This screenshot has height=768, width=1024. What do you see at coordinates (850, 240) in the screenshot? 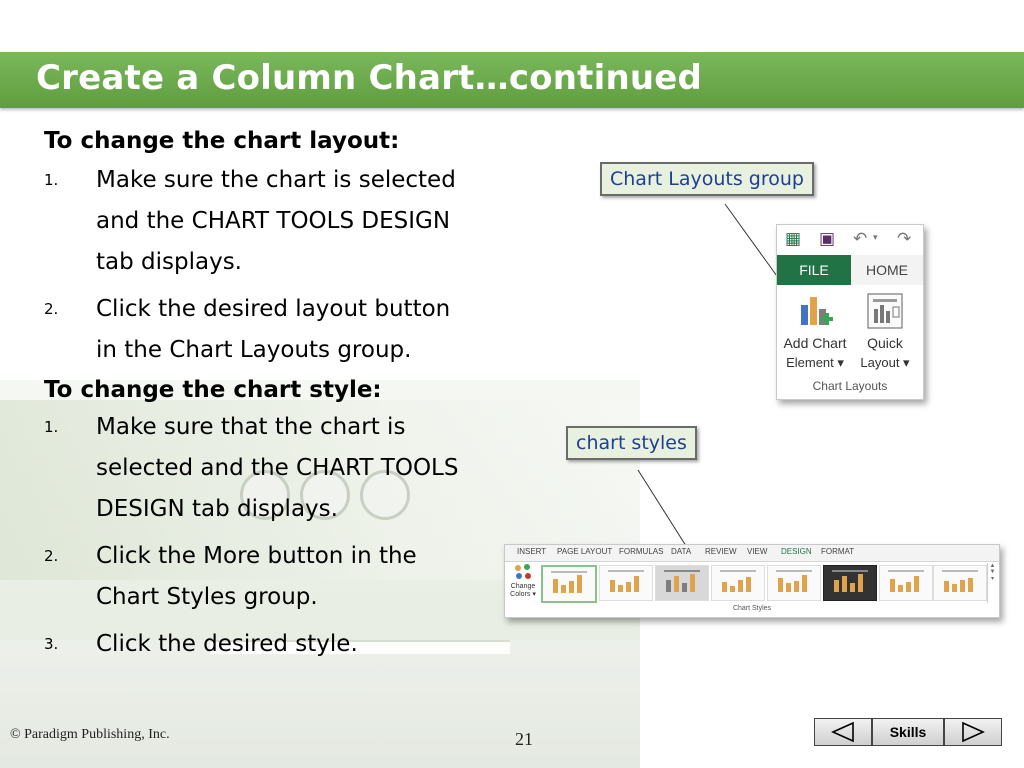
I see `quick-access-toolbar: ▦ ▣ ↶ ▾ ↷` at bounding box center [850, 240].